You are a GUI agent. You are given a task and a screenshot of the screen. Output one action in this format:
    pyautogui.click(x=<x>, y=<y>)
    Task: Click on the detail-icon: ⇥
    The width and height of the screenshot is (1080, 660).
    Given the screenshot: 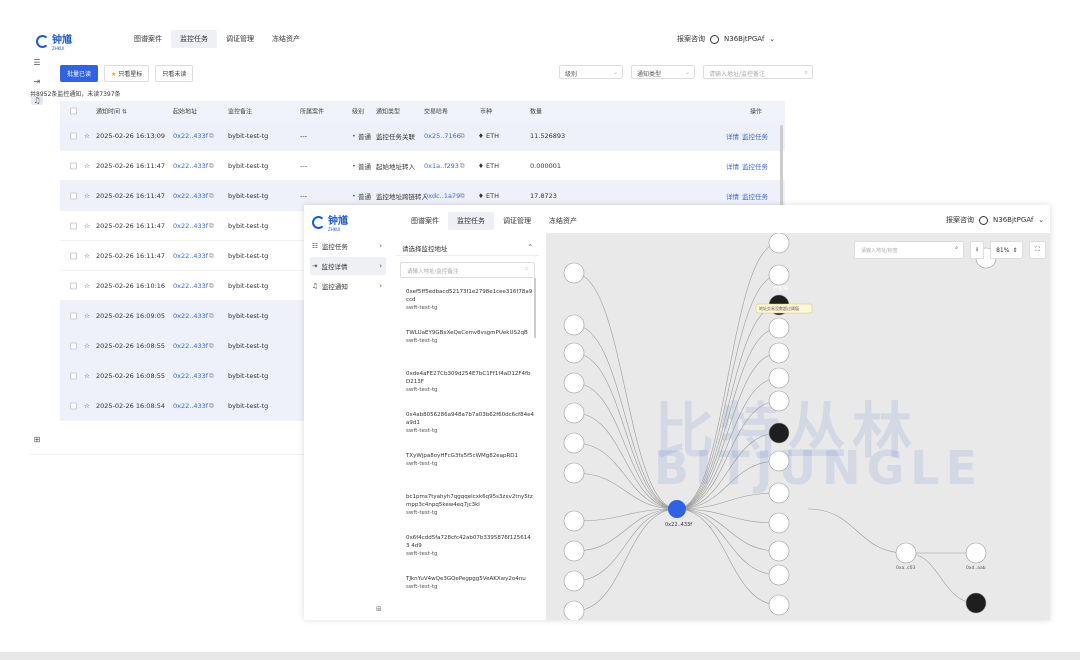 What is the action you would take?
    pyautogui.click(x=37, y=81)
    